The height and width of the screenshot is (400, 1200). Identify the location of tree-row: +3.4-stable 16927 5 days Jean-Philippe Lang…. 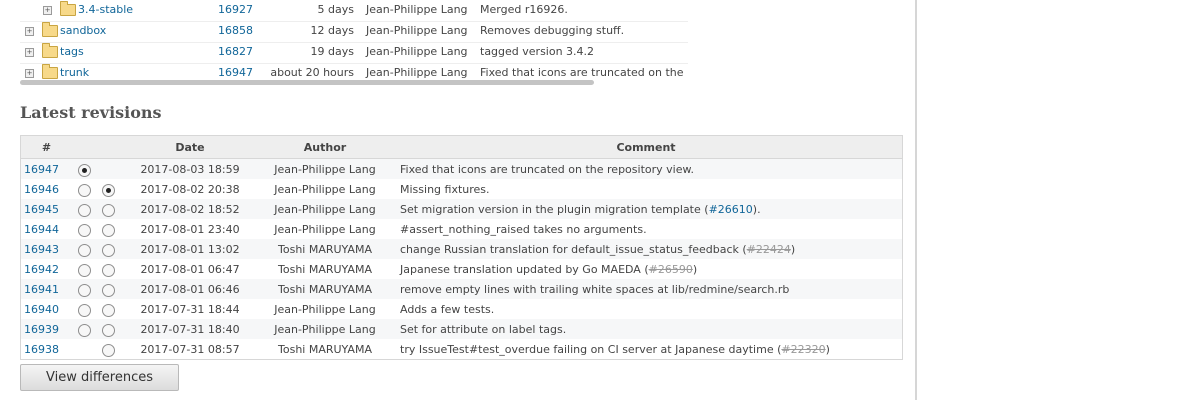
(354, 11).